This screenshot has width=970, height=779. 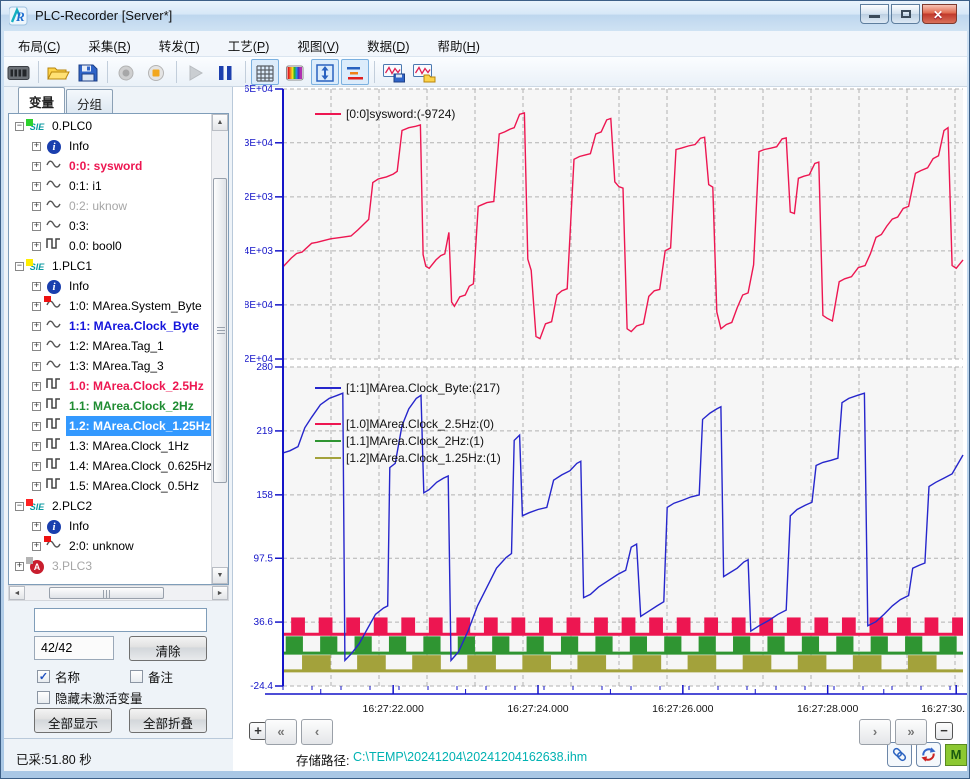 What do you see at coordinates (120, 620) in the screenshot?
I see `search-input` at bounding box center [120, 620].